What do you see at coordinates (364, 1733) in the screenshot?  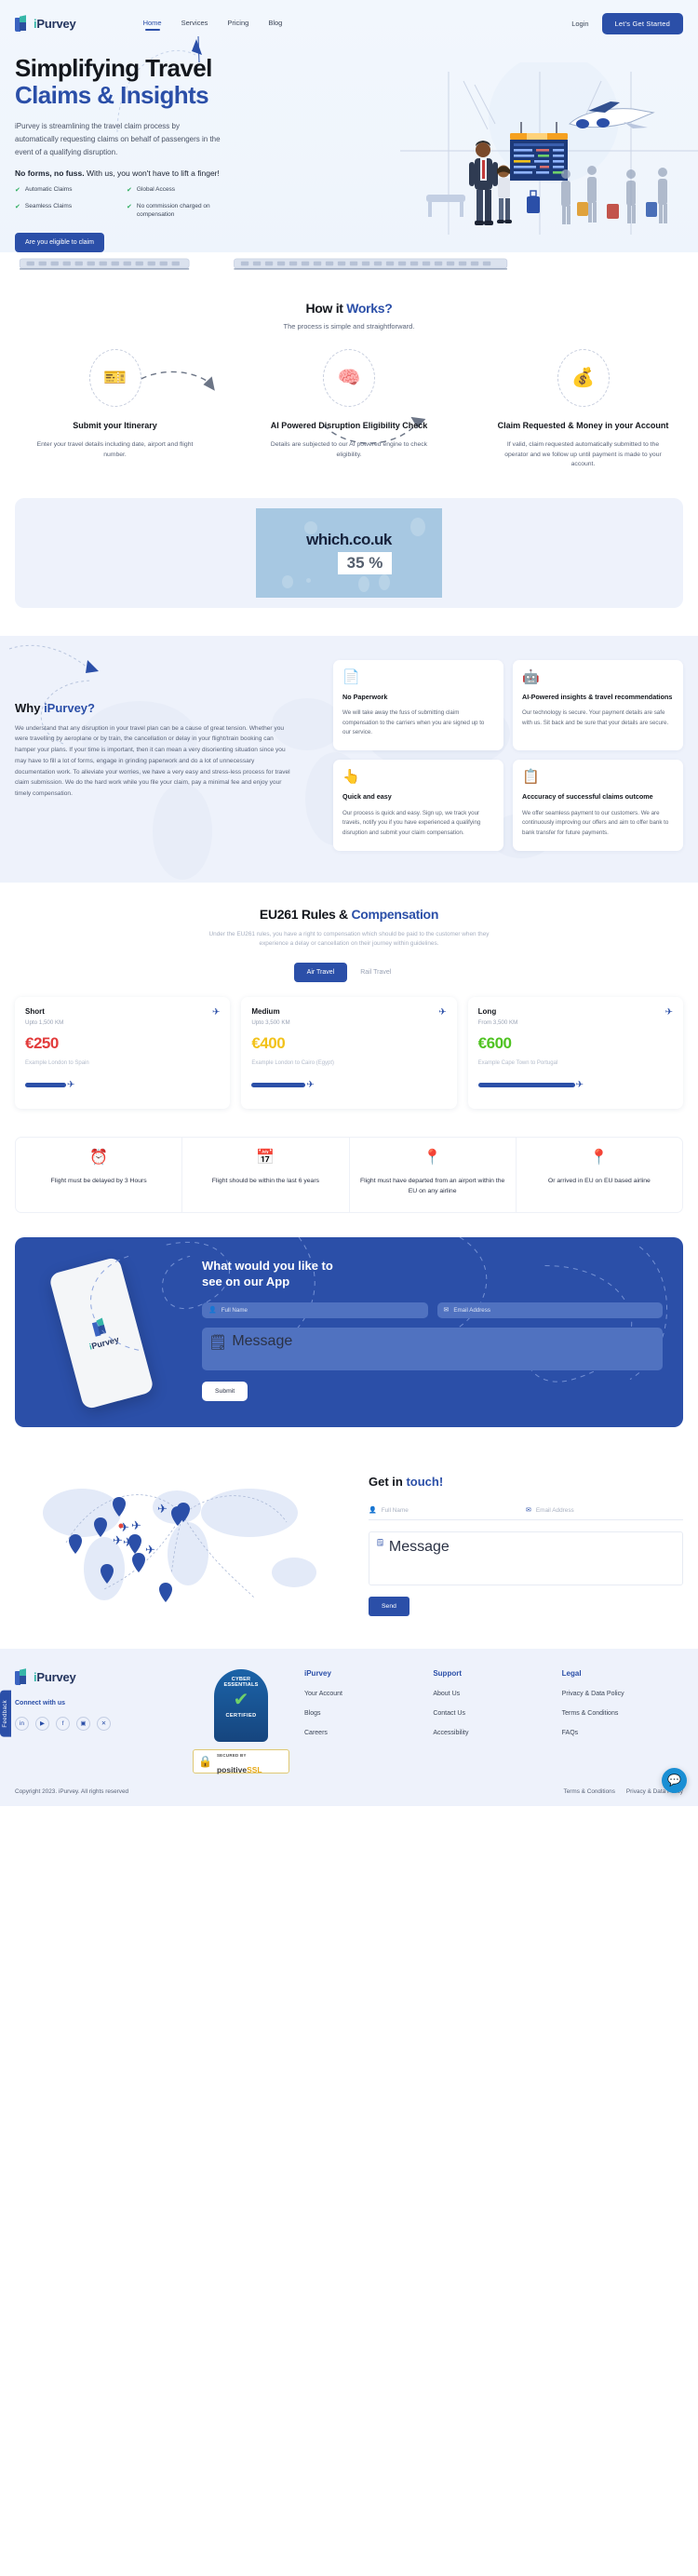 I see `footer-link-careers: Careers` at bounding box center [364, 1733].